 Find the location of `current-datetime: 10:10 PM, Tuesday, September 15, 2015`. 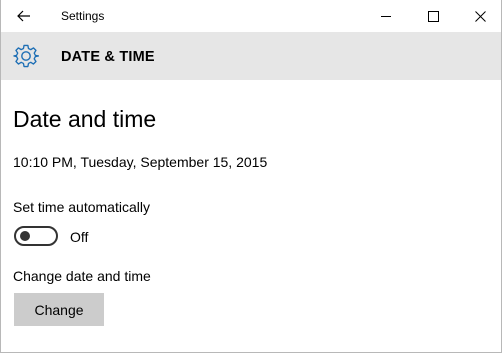

current-datetime: 10:10 PM, Tuesday, September 15, 2015 is located at coordinates (140, 162).